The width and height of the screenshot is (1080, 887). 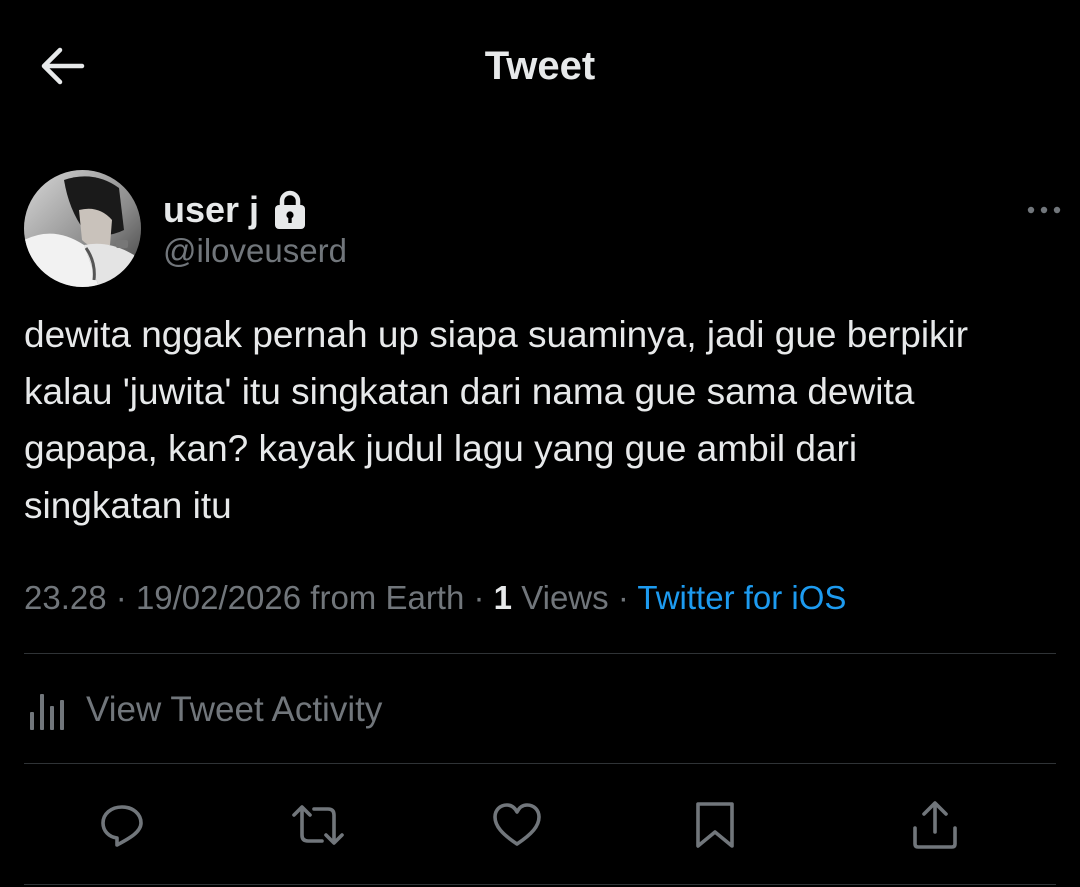 I want to click on bookmark-icon, so click(x=715, y=825).